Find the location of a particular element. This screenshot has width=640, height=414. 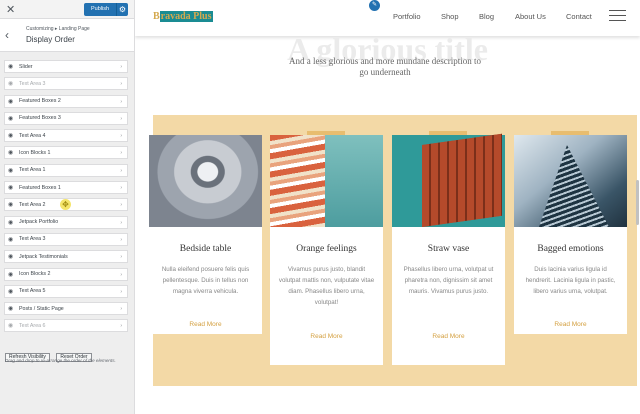

display-order-item: ◉ Featured Boxes 1 › is located at coordinates (66, 188).